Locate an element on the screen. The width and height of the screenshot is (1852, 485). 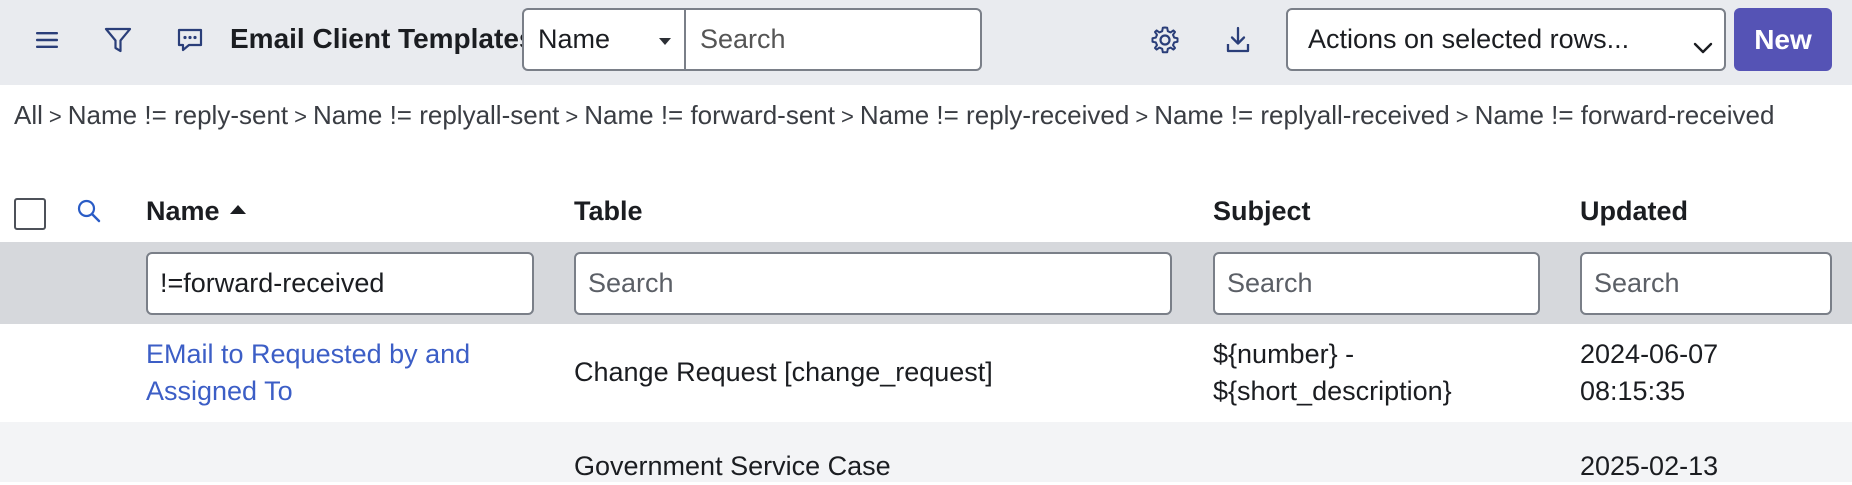
filter-icon is located at coordinates (118, 40).